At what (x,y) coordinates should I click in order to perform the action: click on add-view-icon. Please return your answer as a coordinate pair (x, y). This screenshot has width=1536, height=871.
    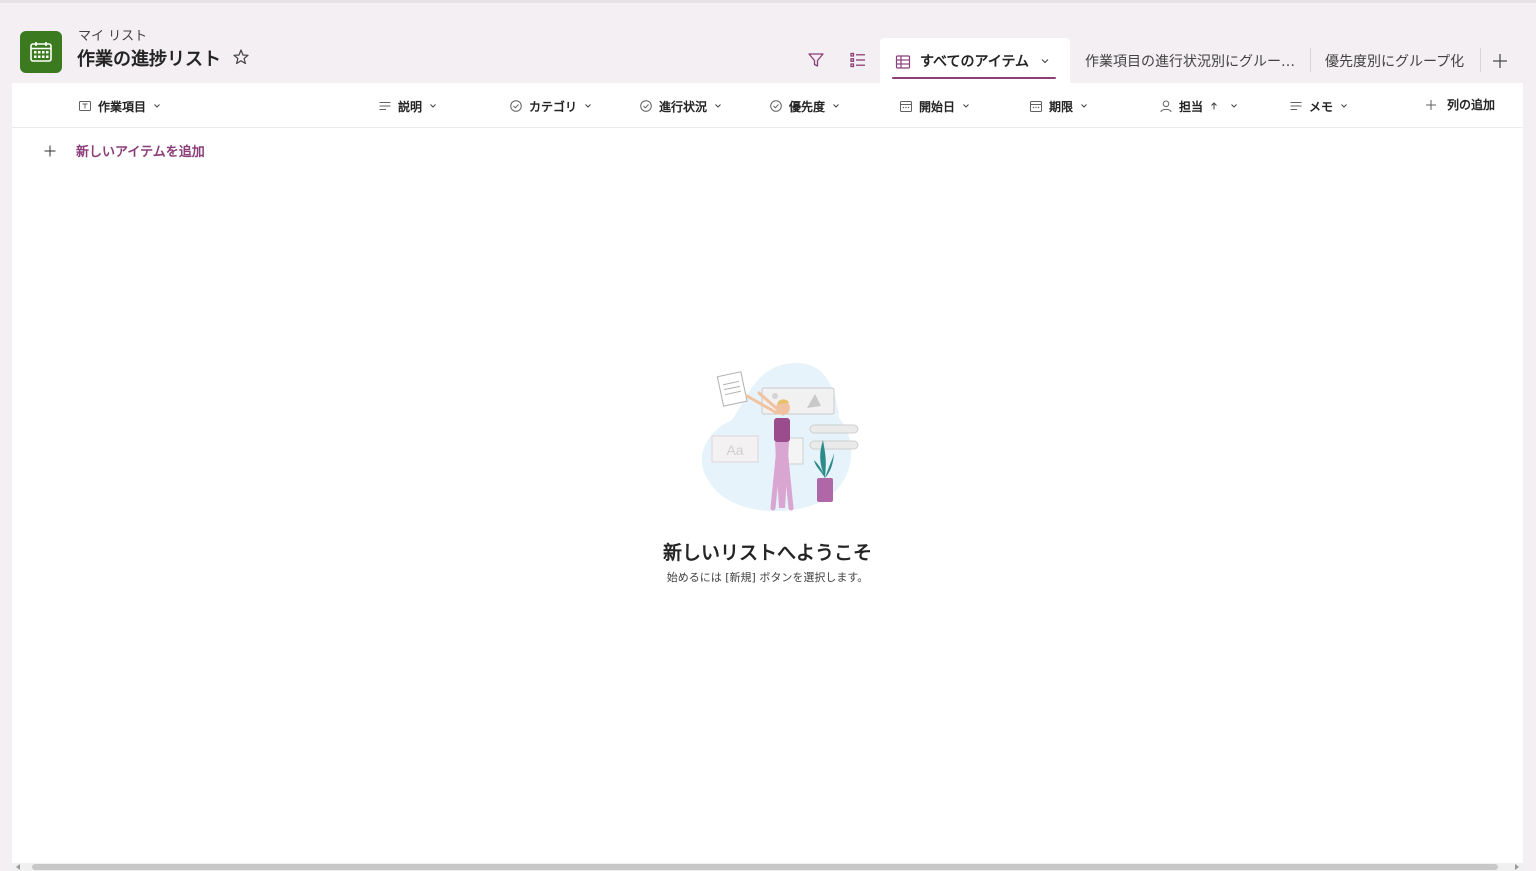
    Looking at the image, I should click on (1500, 61).